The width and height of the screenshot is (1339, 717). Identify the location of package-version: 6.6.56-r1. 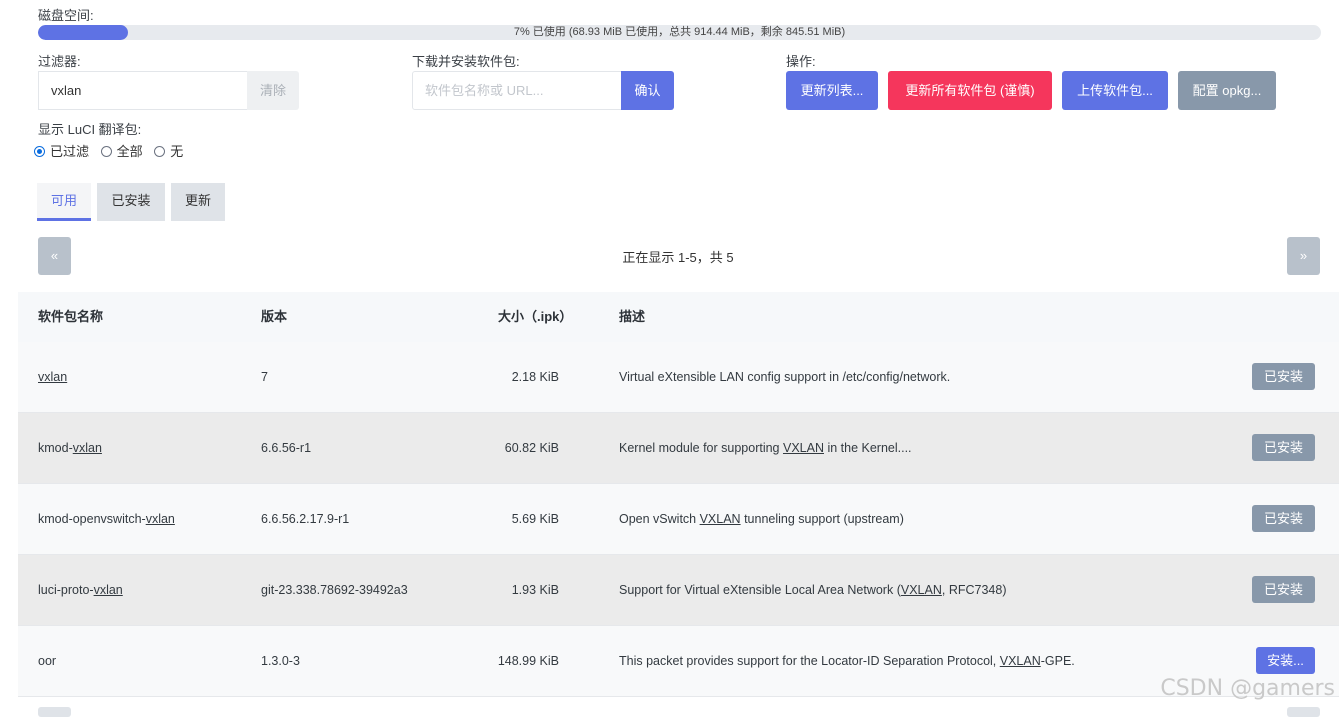
(286, 448).